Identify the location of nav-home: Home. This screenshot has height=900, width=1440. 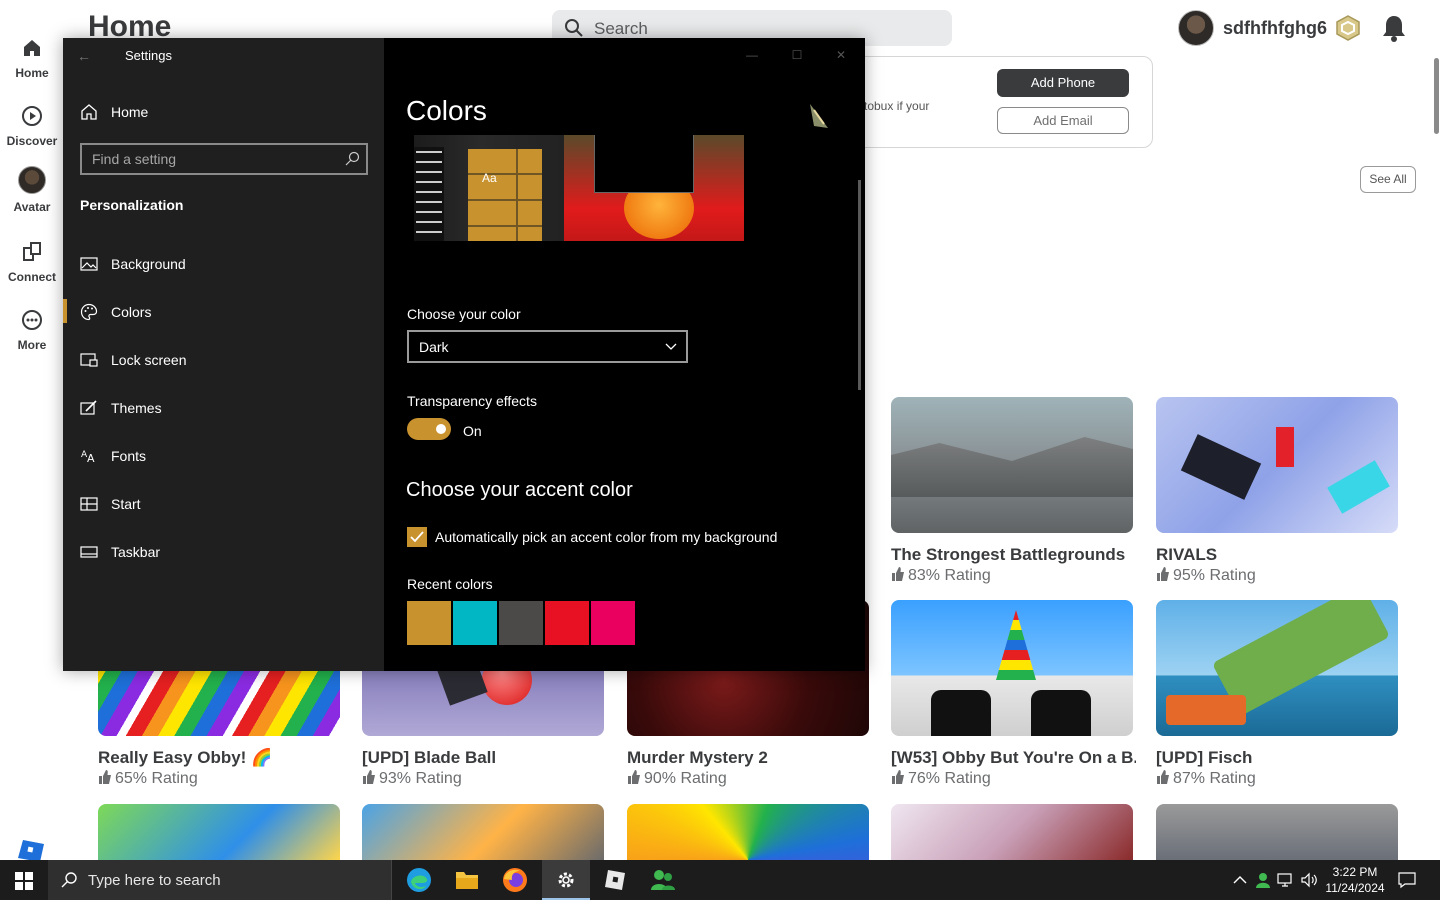
(32, 67).